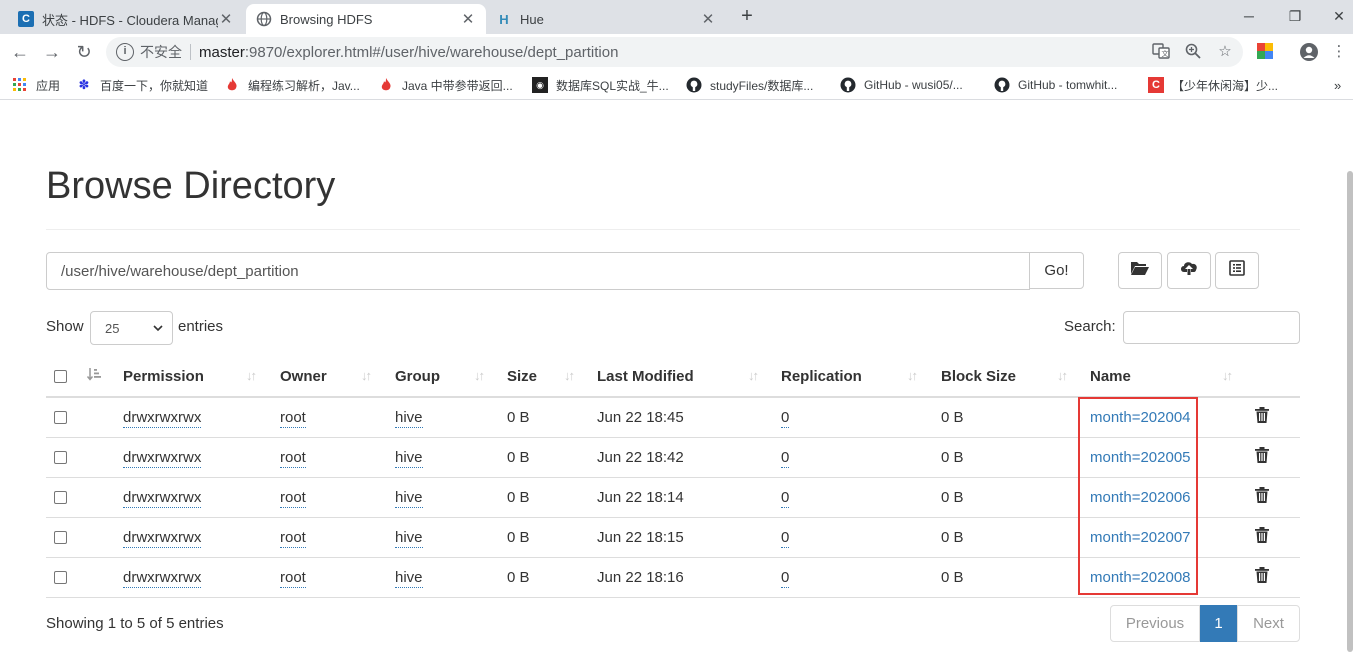 The image size is (1353, 652). Describe the element at coordinates (131, 328) in the screenshot. I see `entries-select: 25` at that location.